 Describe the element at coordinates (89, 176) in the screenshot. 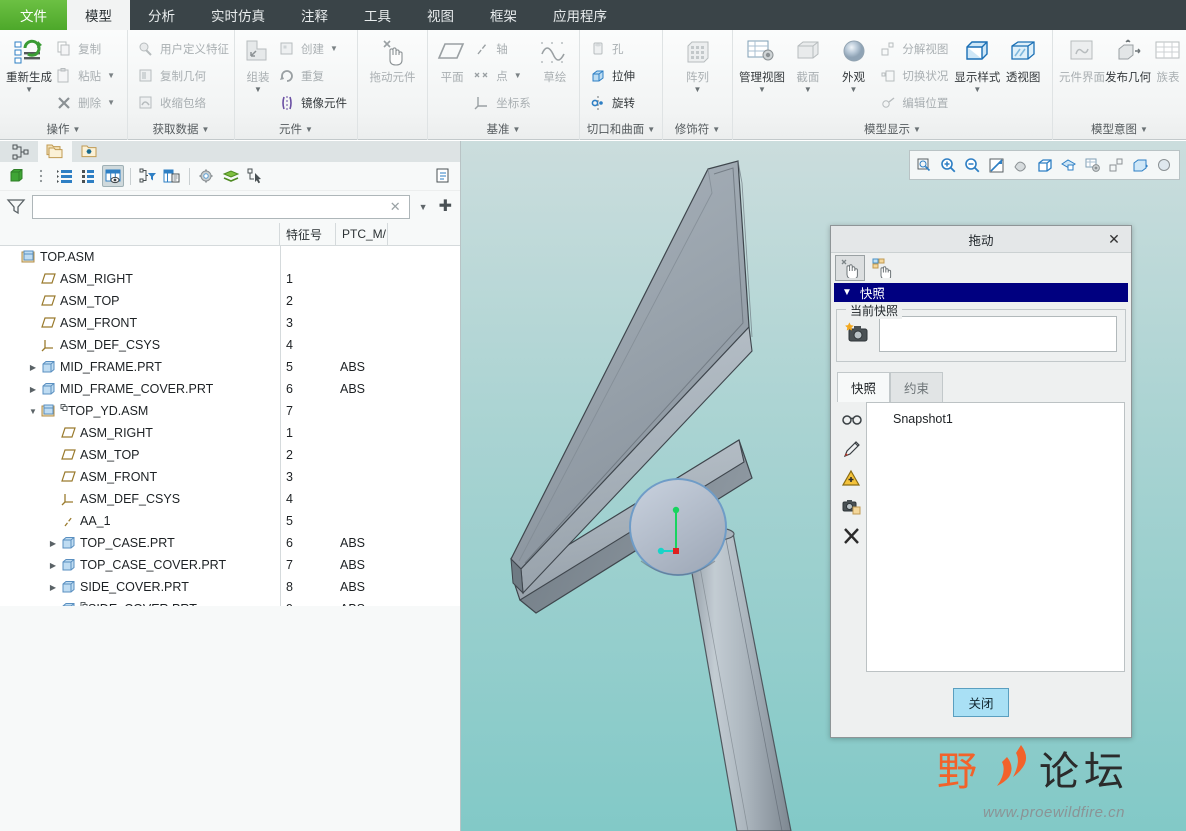

I see `tree-columns-button` at that location.